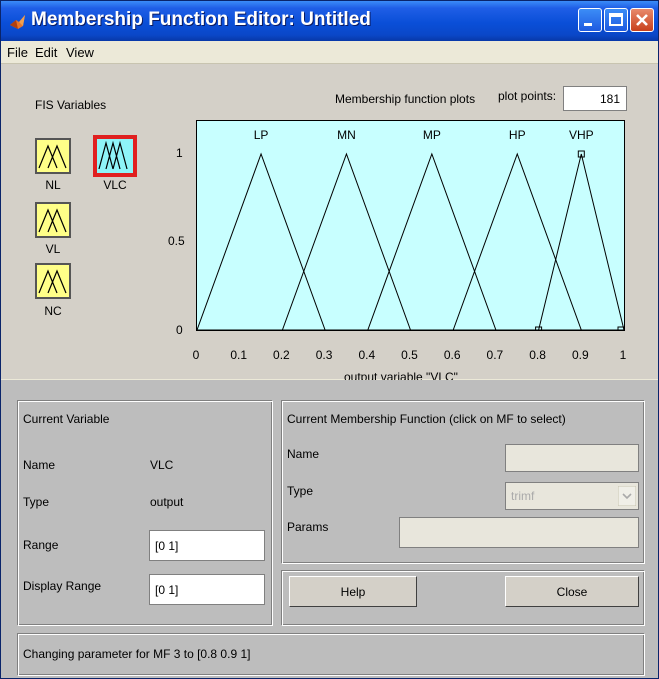 The image size is (659, 679). I want to click on variable-type-label: Type, so click(36, 502).